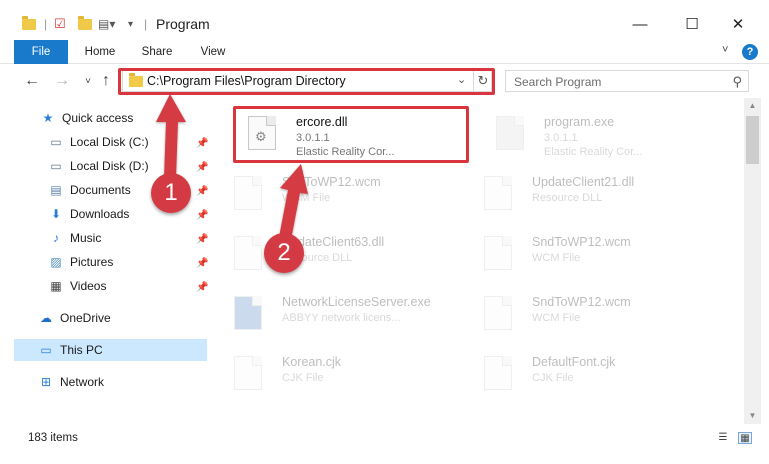  I want to click on search-box: Search Program ⚲, so click(627, 81).